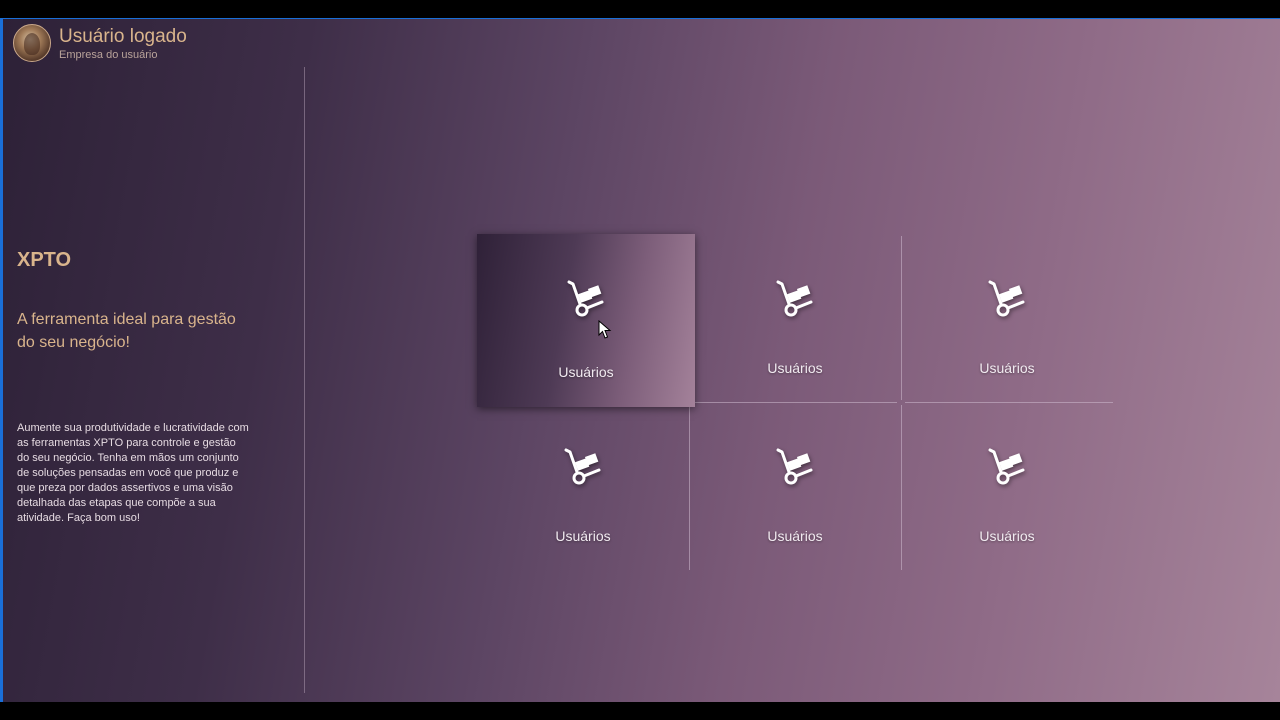  Describe the element at coordinates (304, 380) in the screenshot. I see `vertical-divider` at that location.